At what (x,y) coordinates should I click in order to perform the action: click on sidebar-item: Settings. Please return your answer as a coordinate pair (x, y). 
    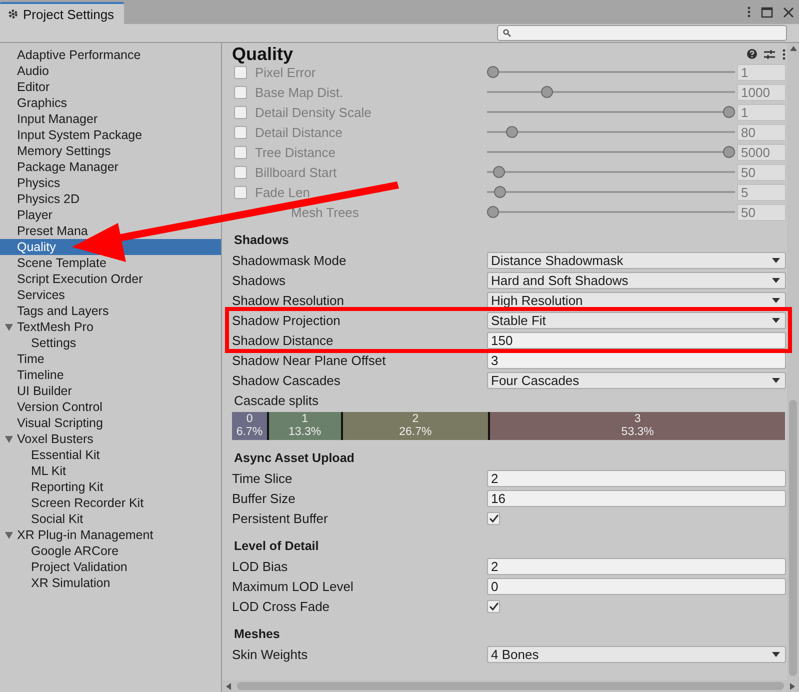
    Looking at the image, I should click on (110, 343).